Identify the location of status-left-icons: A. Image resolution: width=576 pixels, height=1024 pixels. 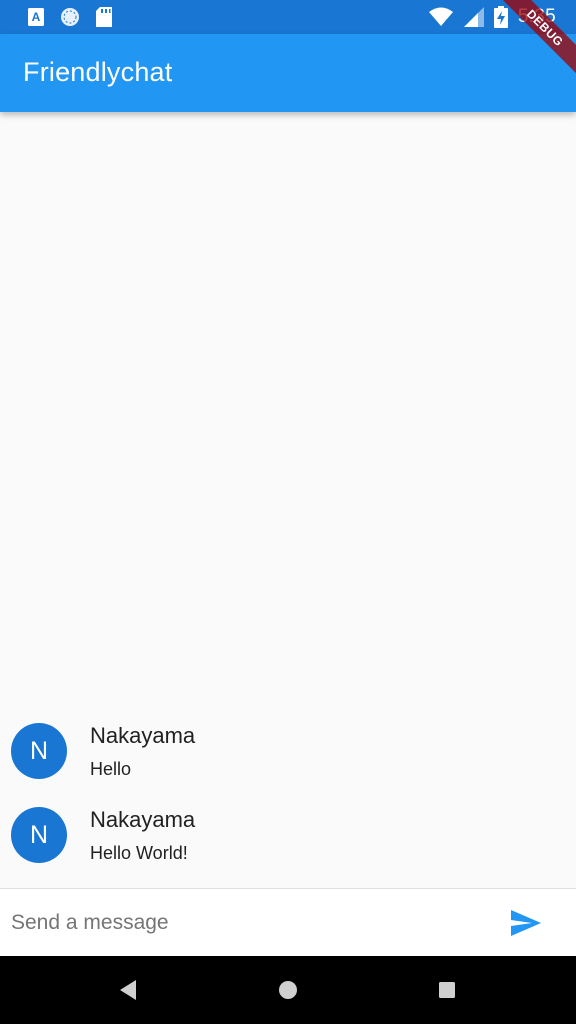
(70, 17).